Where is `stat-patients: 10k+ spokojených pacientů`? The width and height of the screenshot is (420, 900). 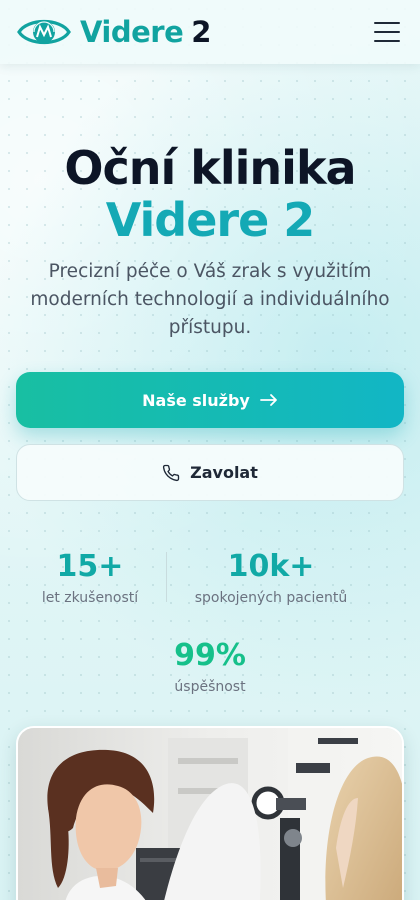 stat-patients: 10k+ spokojených pacientů is located at coordinates (271, 578).